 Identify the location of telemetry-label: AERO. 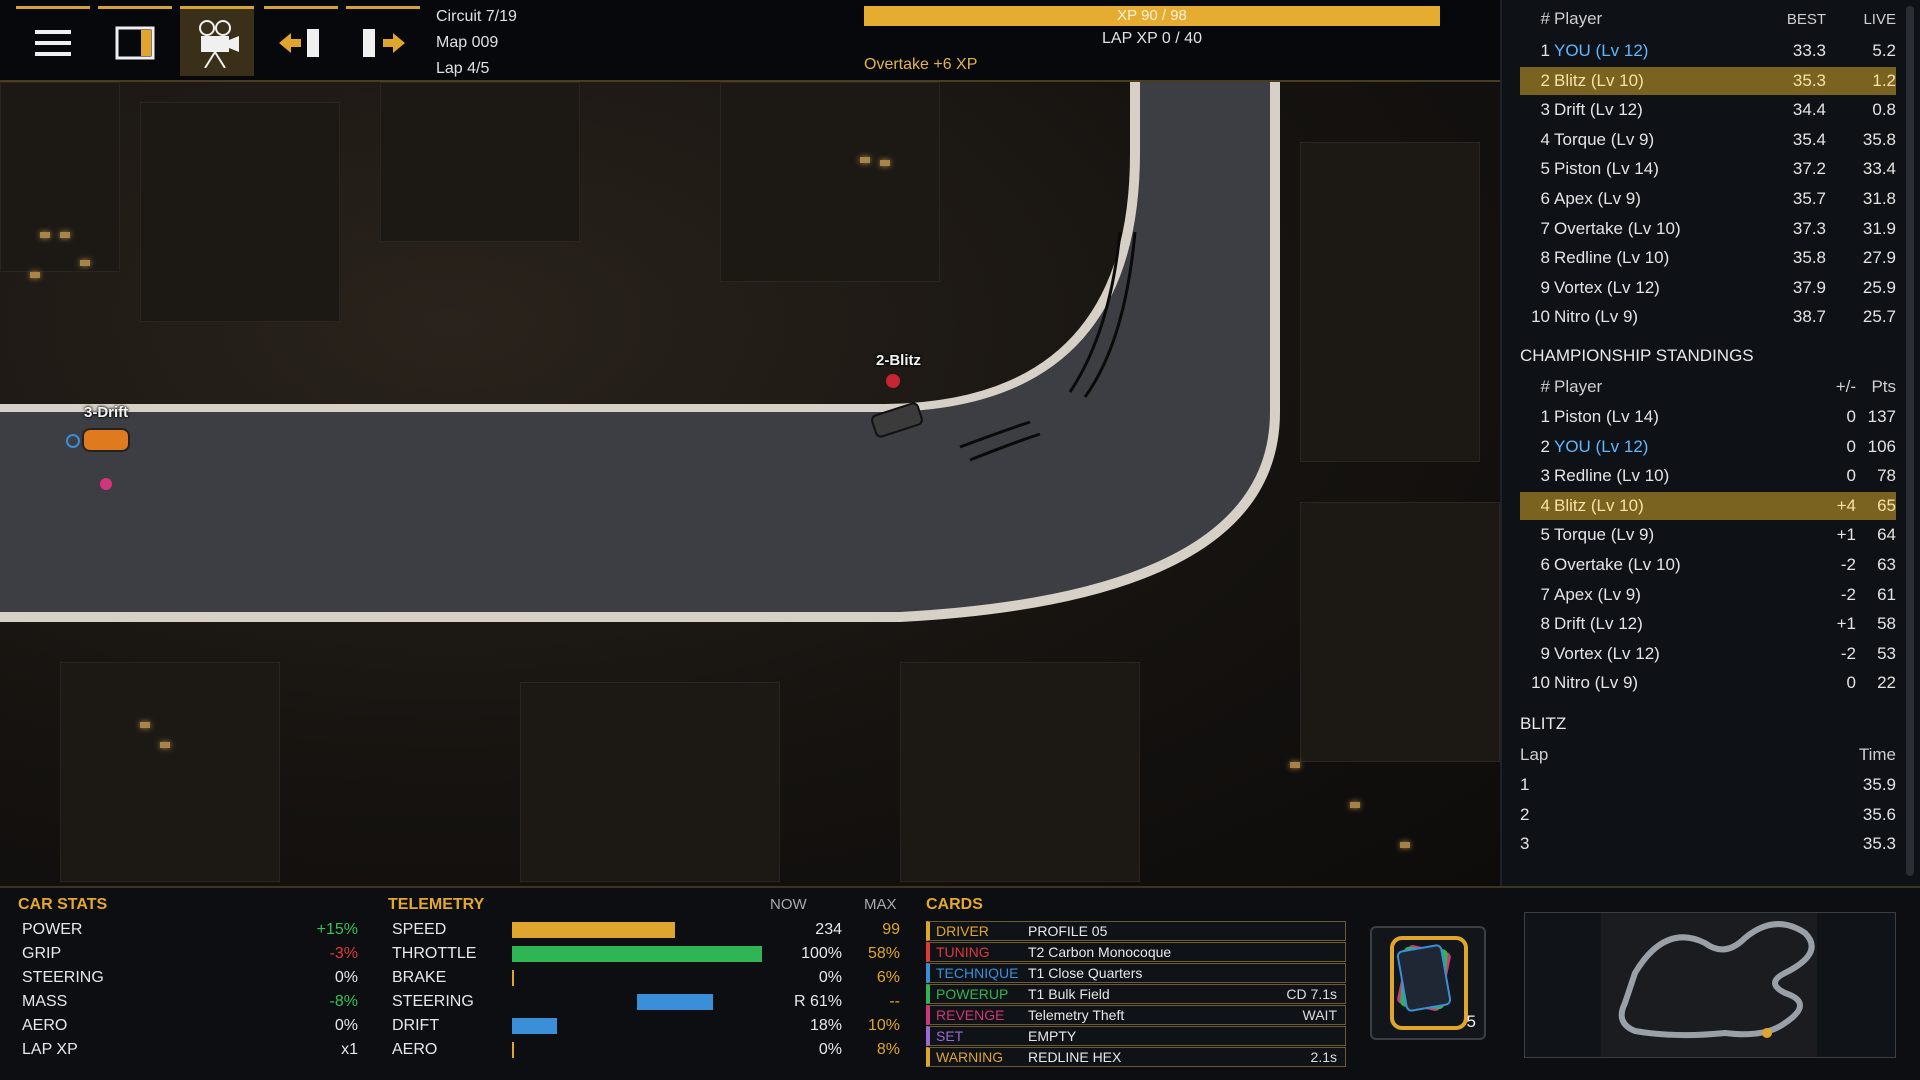
(415, 1049).